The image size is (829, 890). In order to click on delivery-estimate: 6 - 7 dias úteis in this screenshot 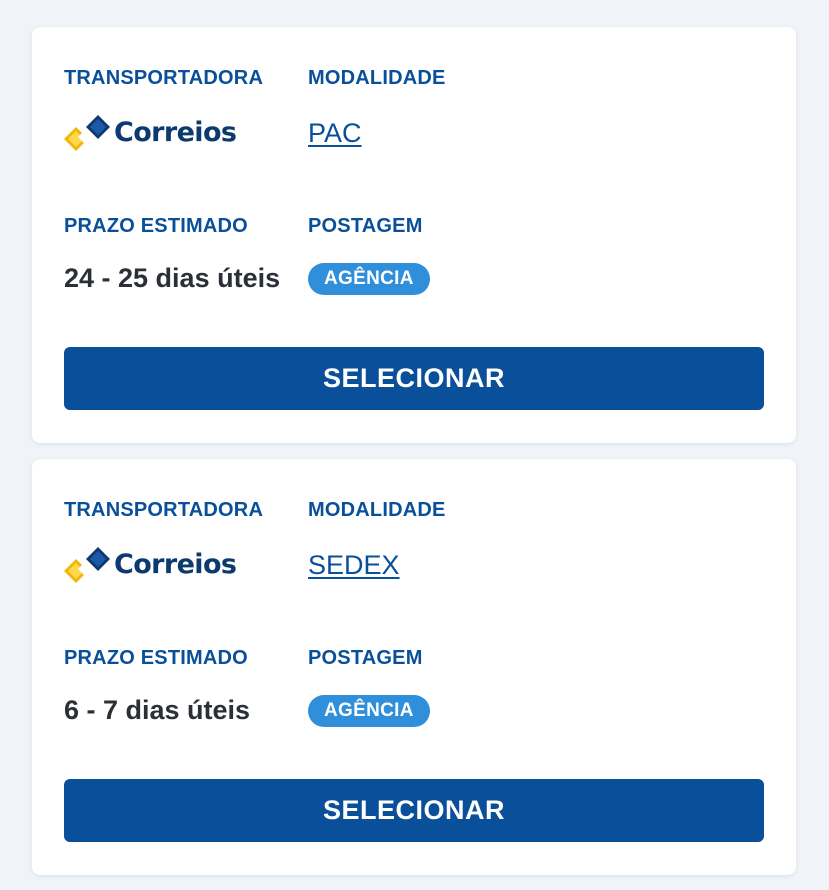, I will do `click(157, 710)`.